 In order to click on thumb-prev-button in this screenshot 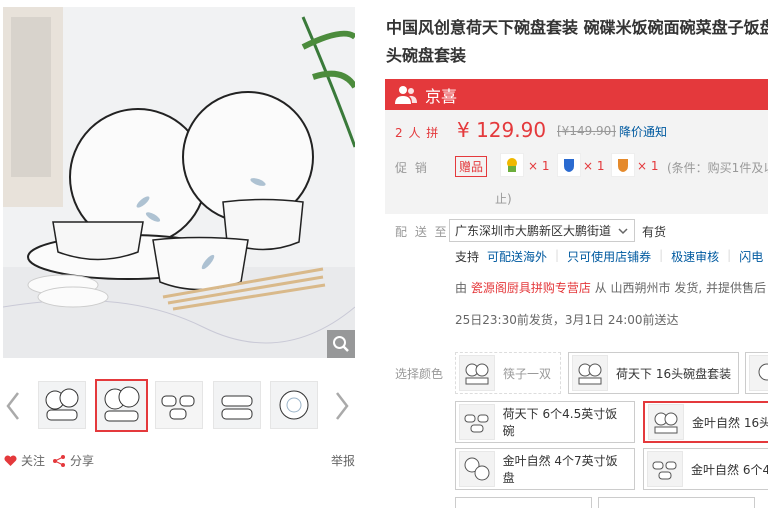, I will do `click(13, 406)`.